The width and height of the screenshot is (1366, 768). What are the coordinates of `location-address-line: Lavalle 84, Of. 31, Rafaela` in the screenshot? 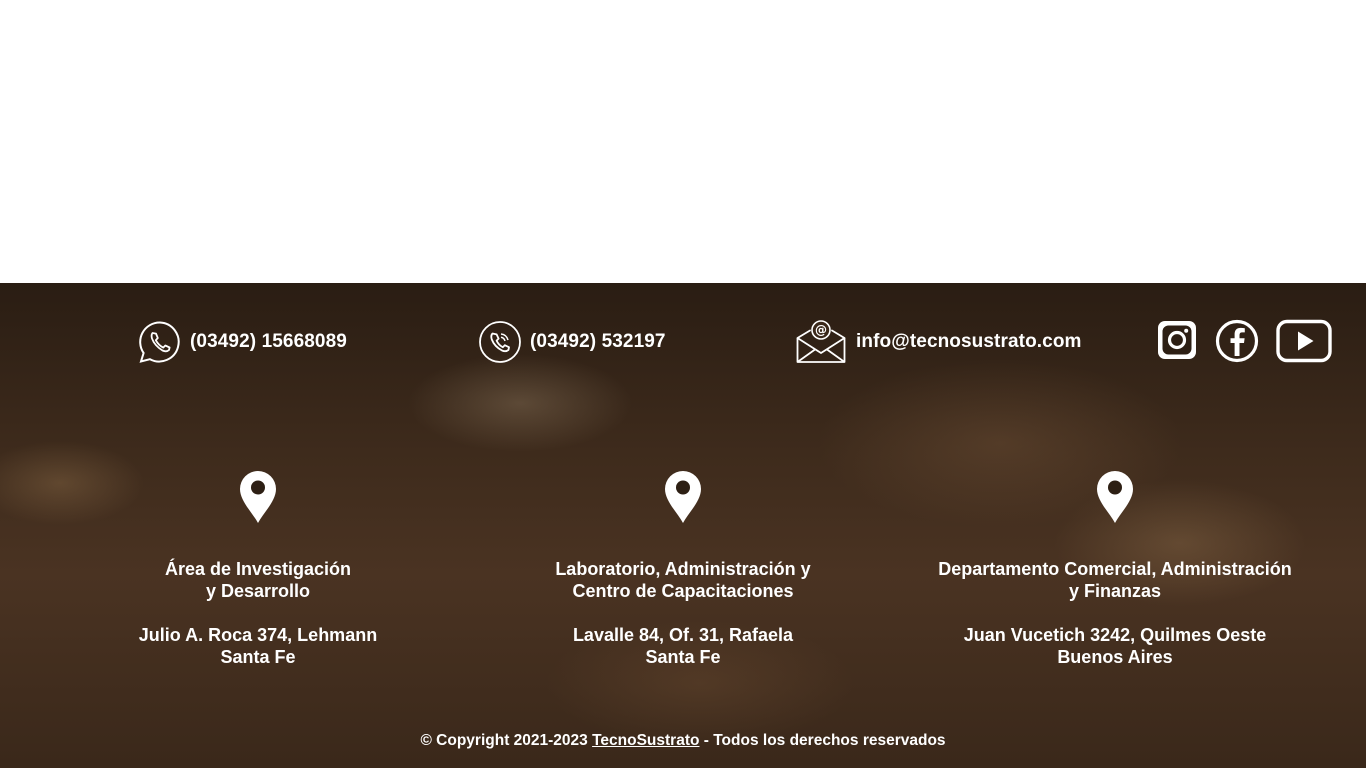 It's located at (683, 635).